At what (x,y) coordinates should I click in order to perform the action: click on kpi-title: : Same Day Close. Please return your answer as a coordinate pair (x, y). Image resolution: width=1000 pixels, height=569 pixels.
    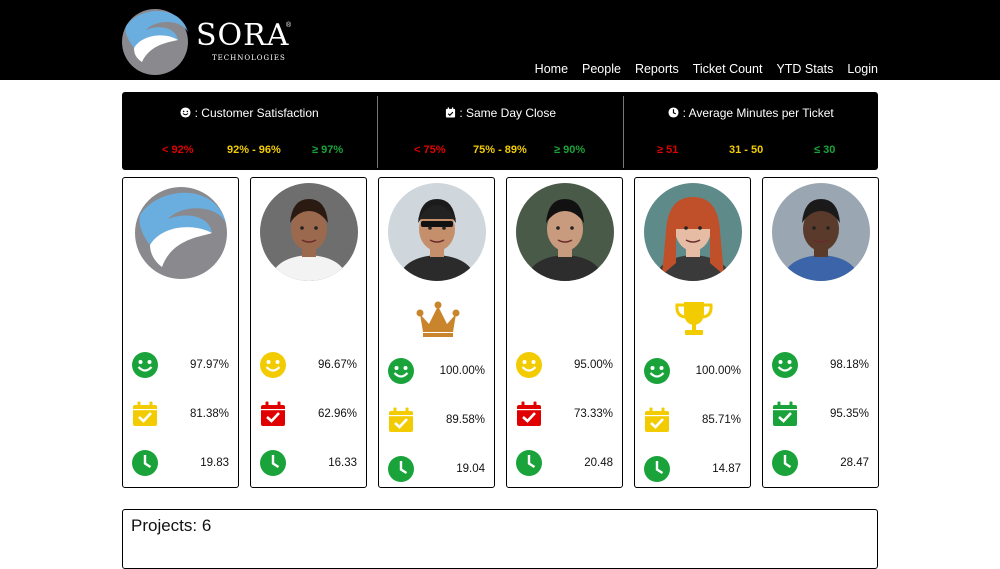
    Looking at the image, I should click on (508, 113).